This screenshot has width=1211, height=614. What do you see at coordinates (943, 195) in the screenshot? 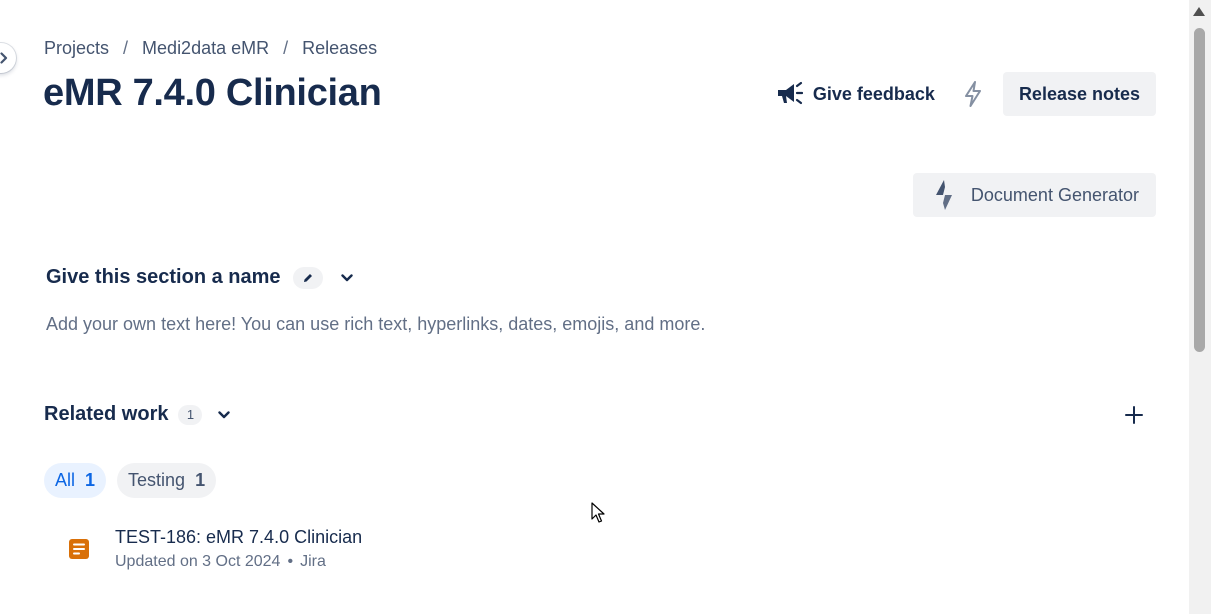
I see `document-generator-icon` at bounding box center [943, 195].